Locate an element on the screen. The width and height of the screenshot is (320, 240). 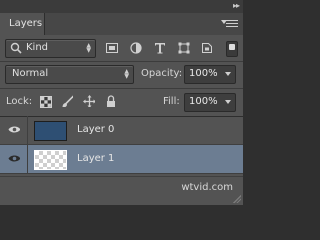
fill-value: 100% is located at coordinates (203, 101).